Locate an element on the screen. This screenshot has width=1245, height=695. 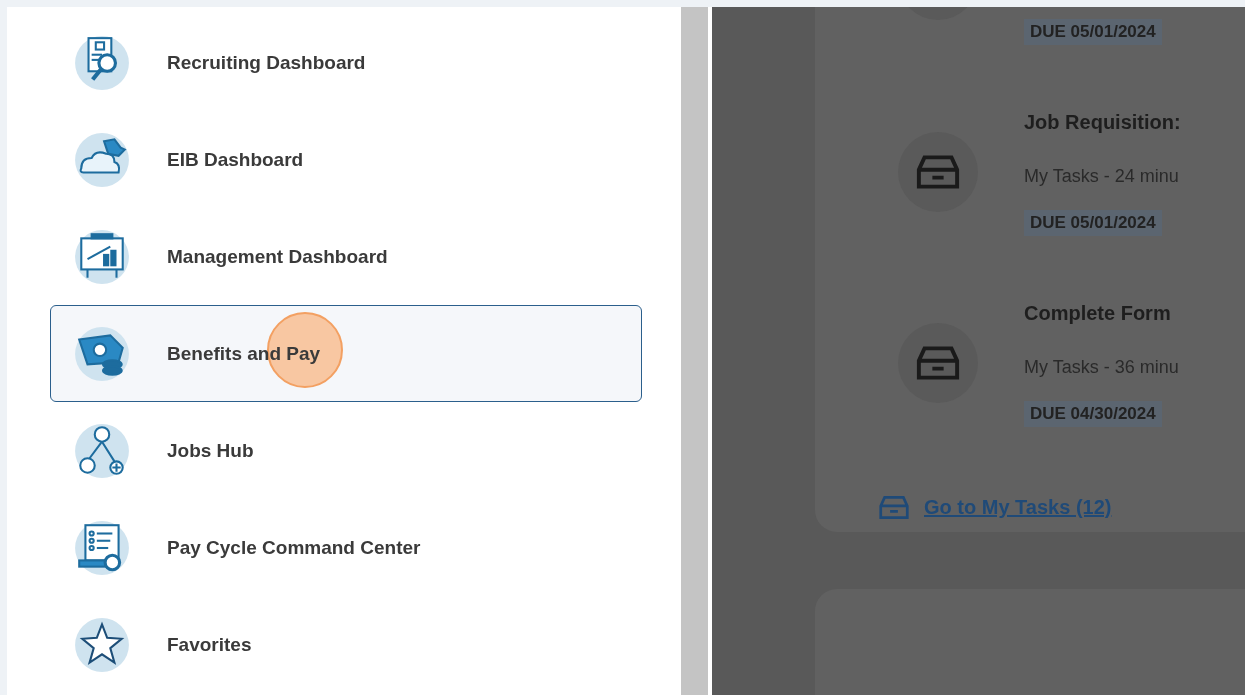
money-coins-icon is located at coordinates (102, 353).